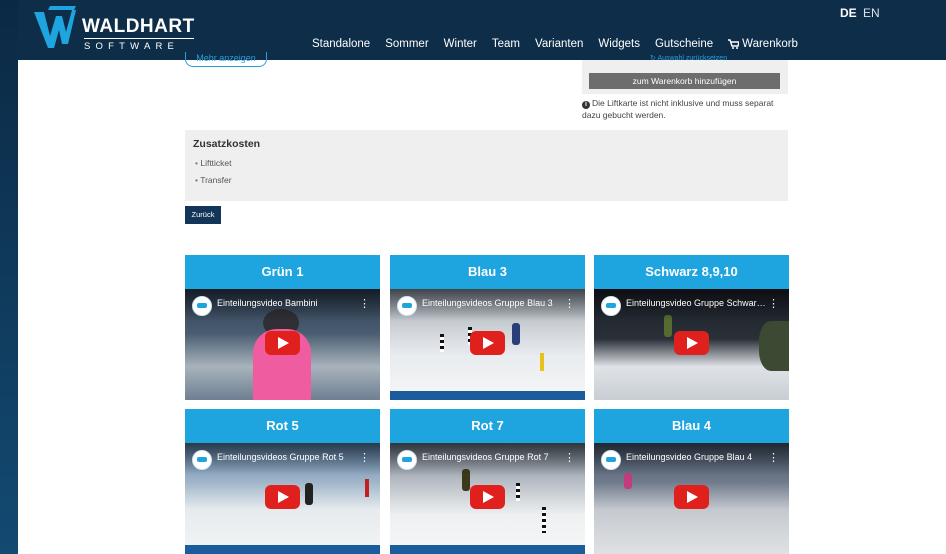 The width and height of the screenshot is (946, 554). I want to click on brand-divider, so click(139, 38).